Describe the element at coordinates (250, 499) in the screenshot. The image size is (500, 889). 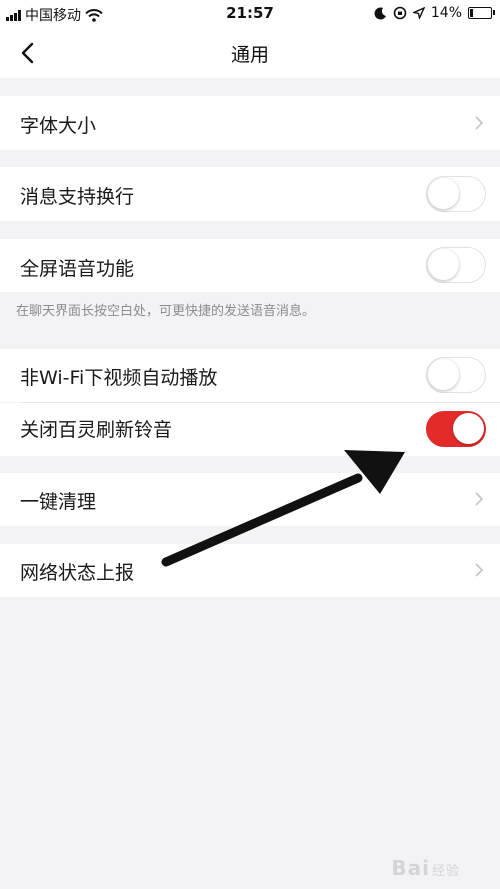
I see `setting-one-click-clean: 一键清理` at that location.